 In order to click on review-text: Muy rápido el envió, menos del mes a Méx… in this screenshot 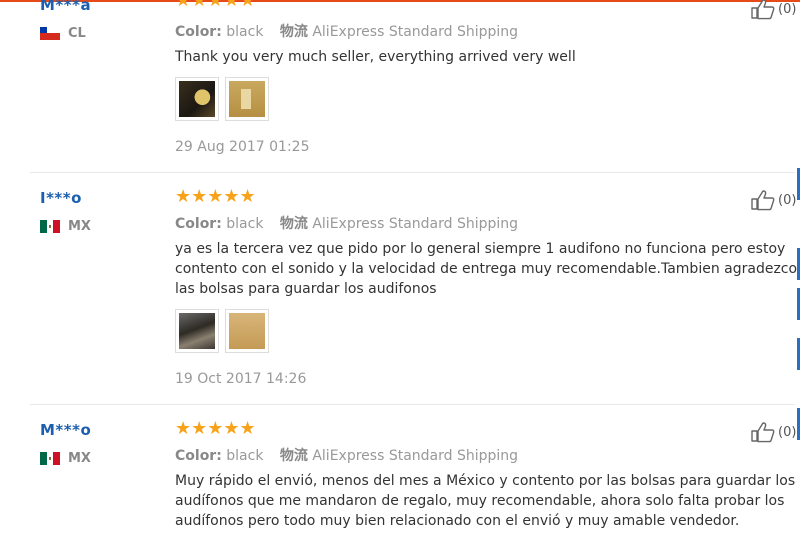, I will do `click(485, 501)`.